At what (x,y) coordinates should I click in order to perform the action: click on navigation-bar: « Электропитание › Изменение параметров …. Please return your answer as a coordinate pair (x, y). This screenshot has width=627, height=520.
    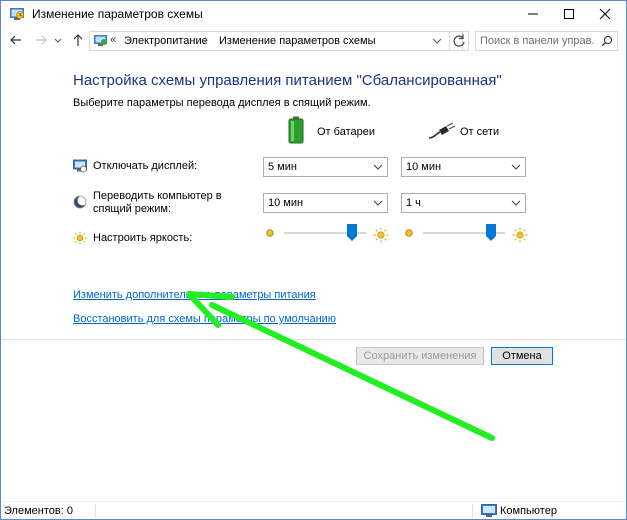
    Looking at the image, I should click on (313, 41).